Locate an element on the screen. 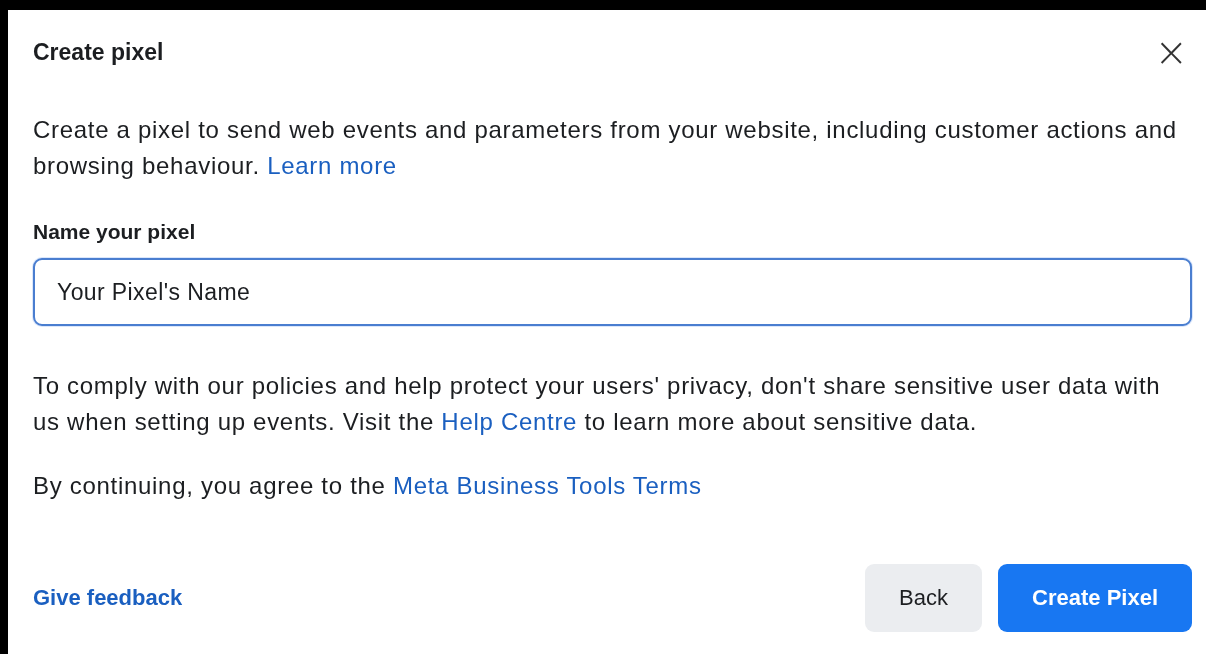 The image size is (1206, 654). create-button: Create Pixel is located at coordinates (1095, 598).